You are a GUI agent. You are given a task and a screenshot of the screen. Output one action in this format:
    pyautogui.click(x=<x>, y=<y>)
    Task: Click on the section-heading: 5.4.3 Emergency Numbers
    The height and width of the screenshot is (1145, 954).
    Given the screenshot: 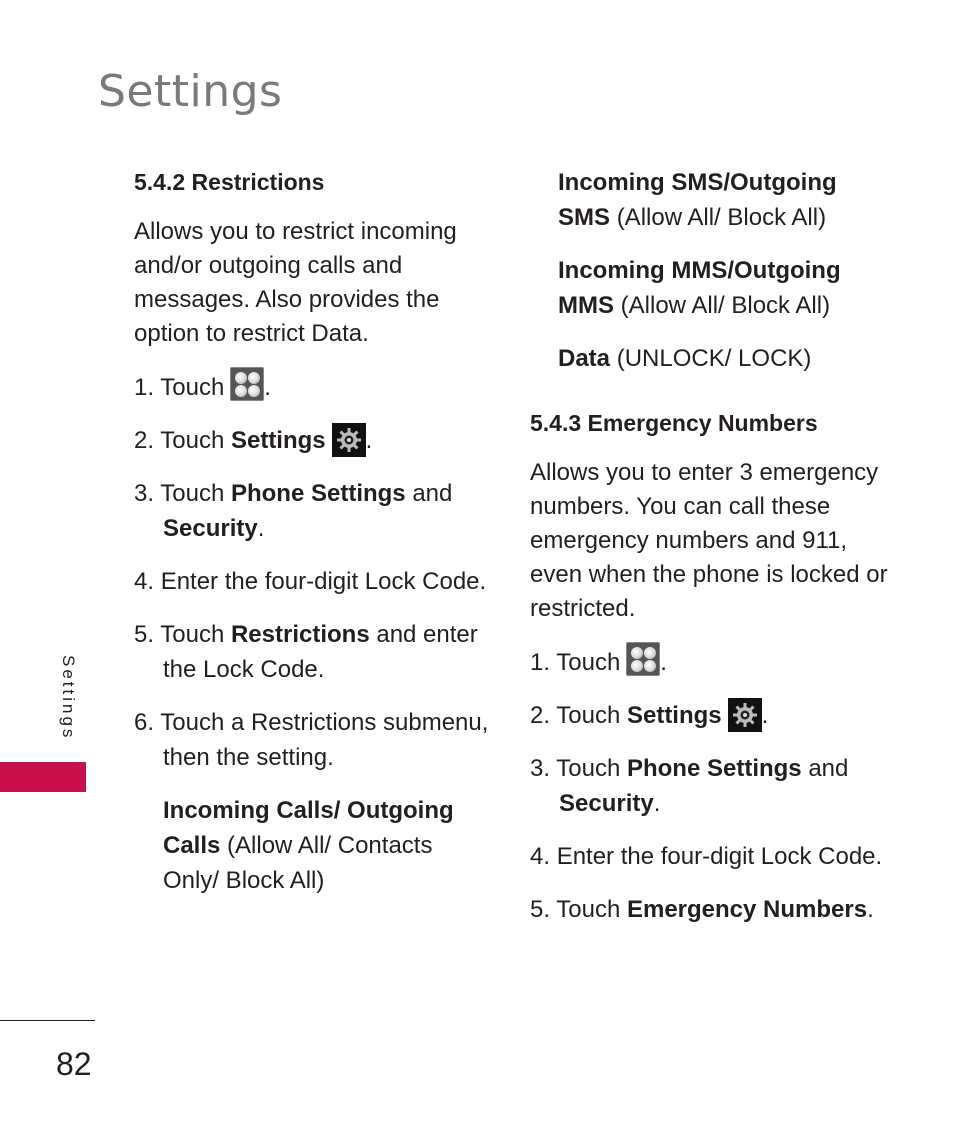 What is the action you would take?
    pyautogui.click(x=674, y=423)
    